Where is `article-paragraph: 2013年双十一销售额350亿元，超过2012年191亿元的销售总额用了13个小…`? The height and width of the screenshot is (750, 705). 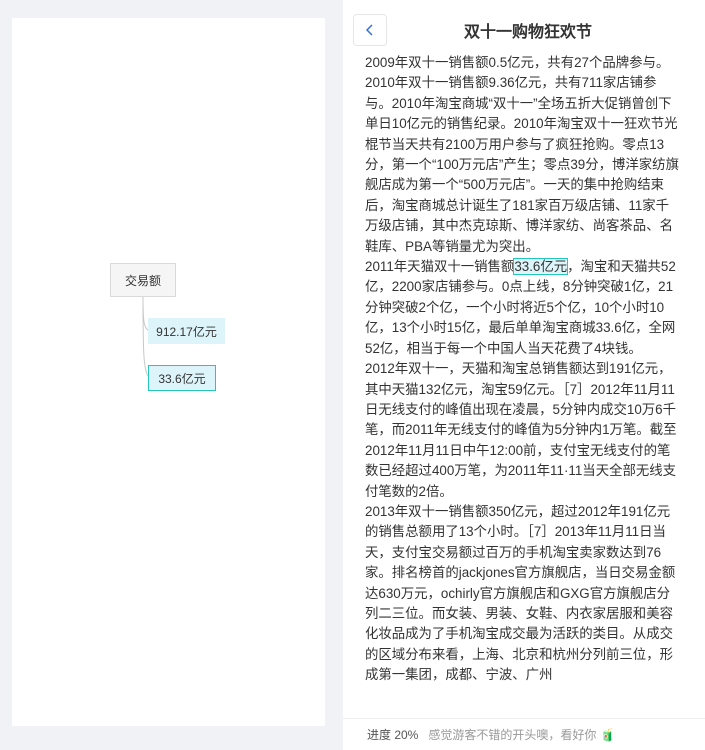 article-paragraph: 2013年双十一销售额350亿元，超过2012年191亿元的销售总额用了13个小… is located at coordinates (520, 593).